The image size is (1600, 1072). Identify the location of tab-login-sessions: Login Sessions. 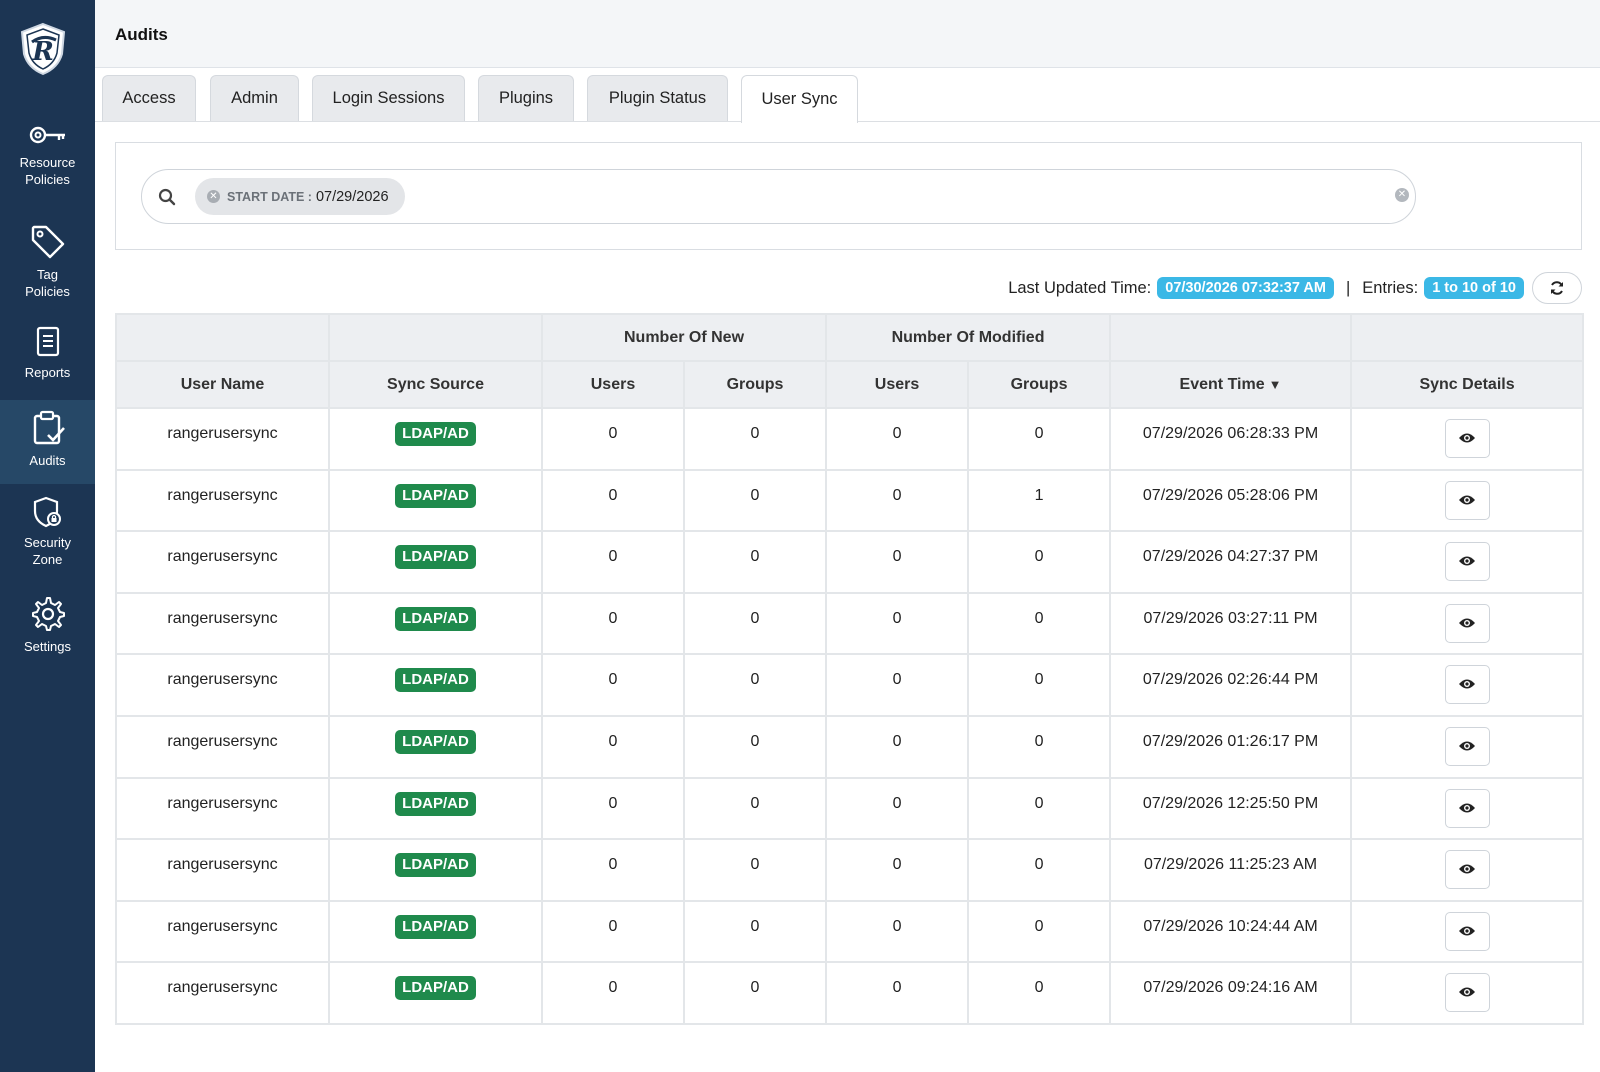
(388, 98).